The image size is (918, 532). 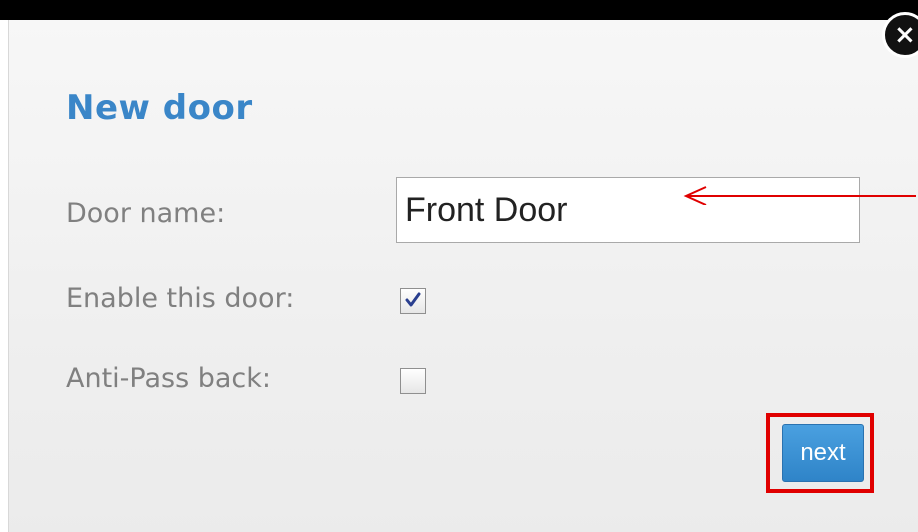 What do you see at coordinates (413, 381) in the screenshot?
I see `anti-pass-back-checkbox` at bounding box center [413, 381].